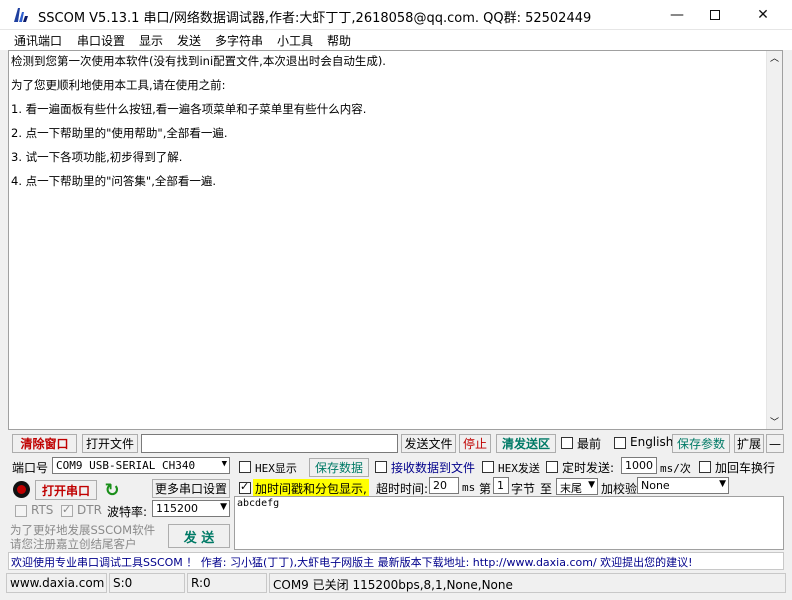  I want to click on hex-display-checkbox, so click(245, 467).